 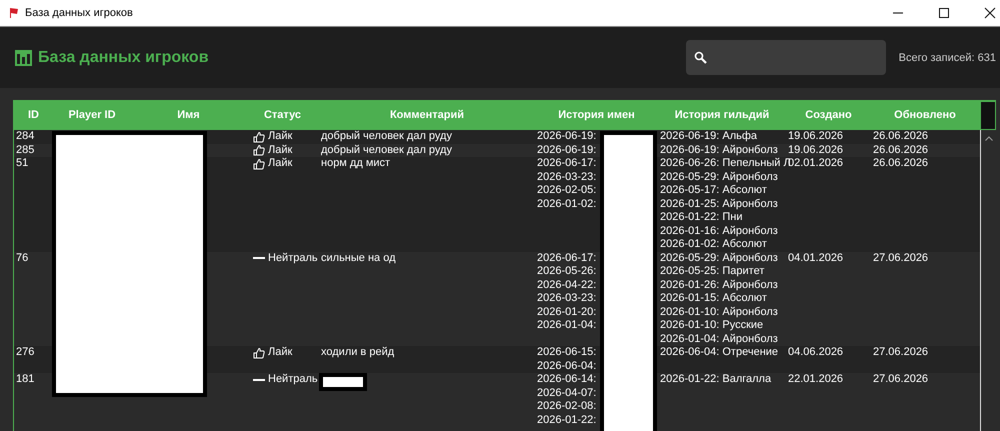 I want to click on bar-chart-icon, so click(x=23, y=58).